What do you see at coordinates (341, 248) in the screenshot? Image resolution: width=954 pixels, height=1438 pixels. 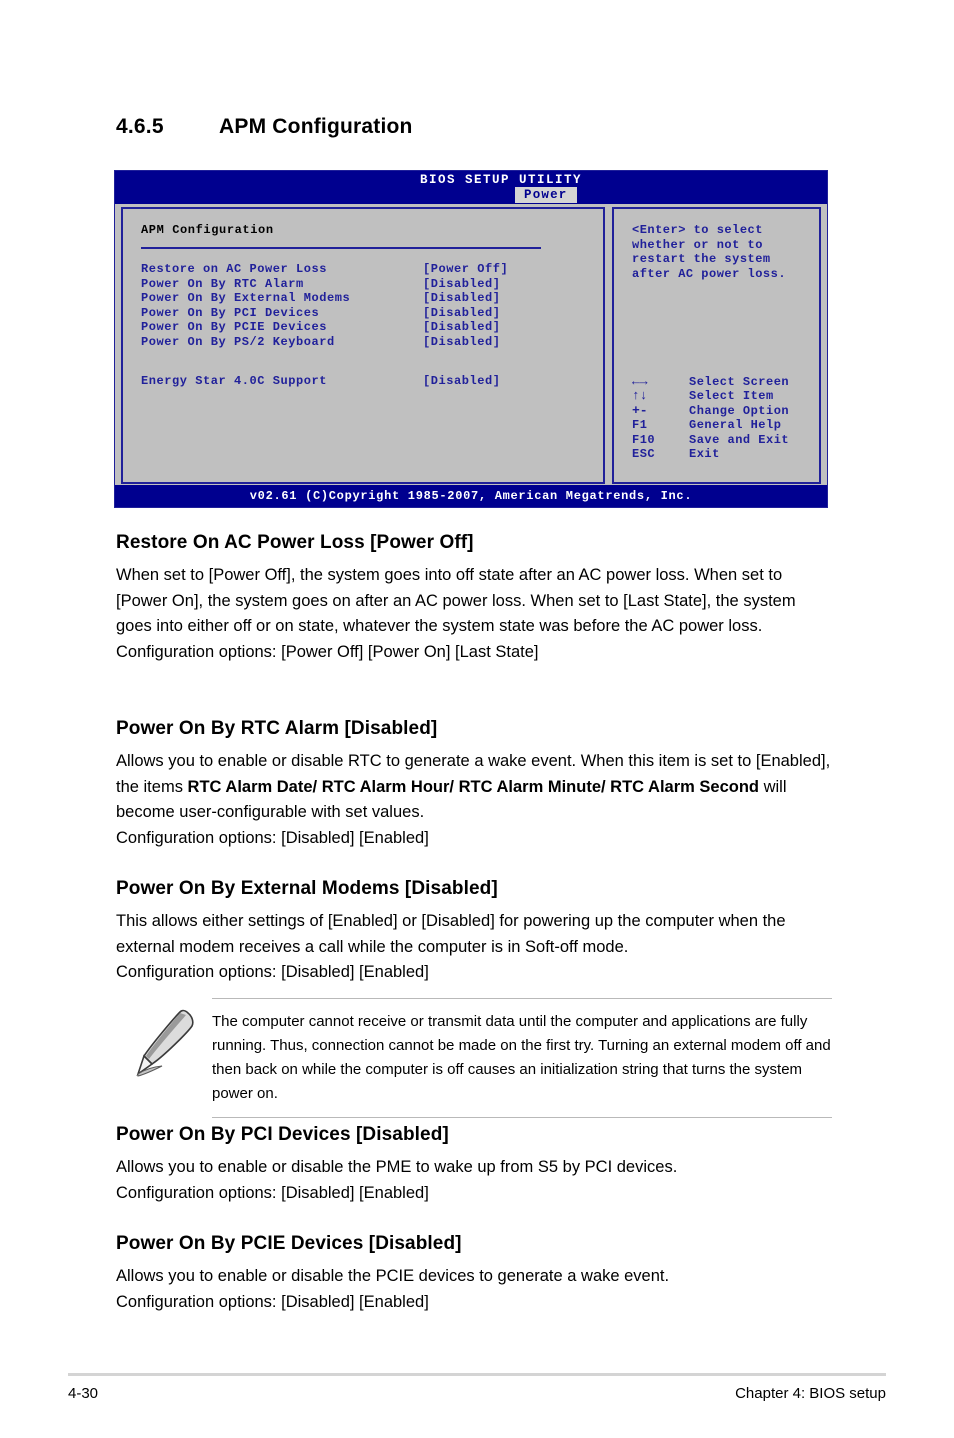 I see `bios-section-divider` at bounding box center [341, 248].